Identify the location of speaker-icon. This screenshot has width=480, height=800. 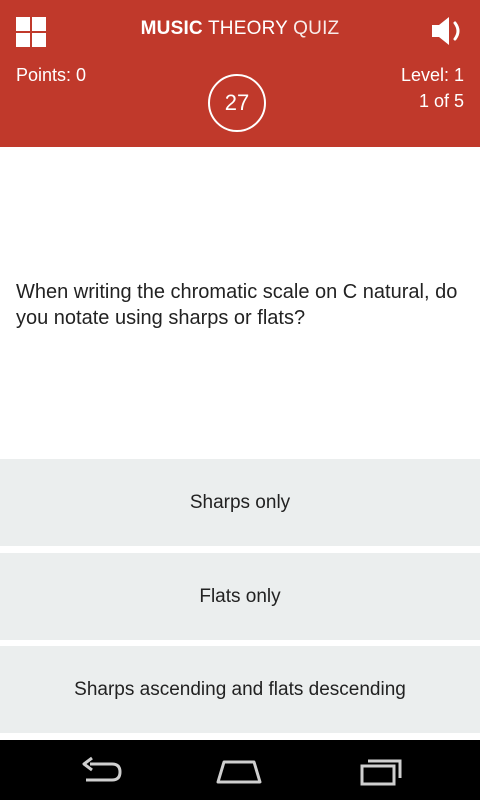
(450, 31).